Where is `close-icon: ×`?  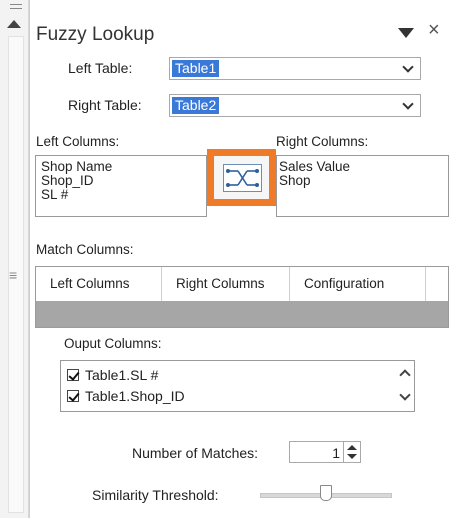 close-icon: × is located at coordinates (434, 30).